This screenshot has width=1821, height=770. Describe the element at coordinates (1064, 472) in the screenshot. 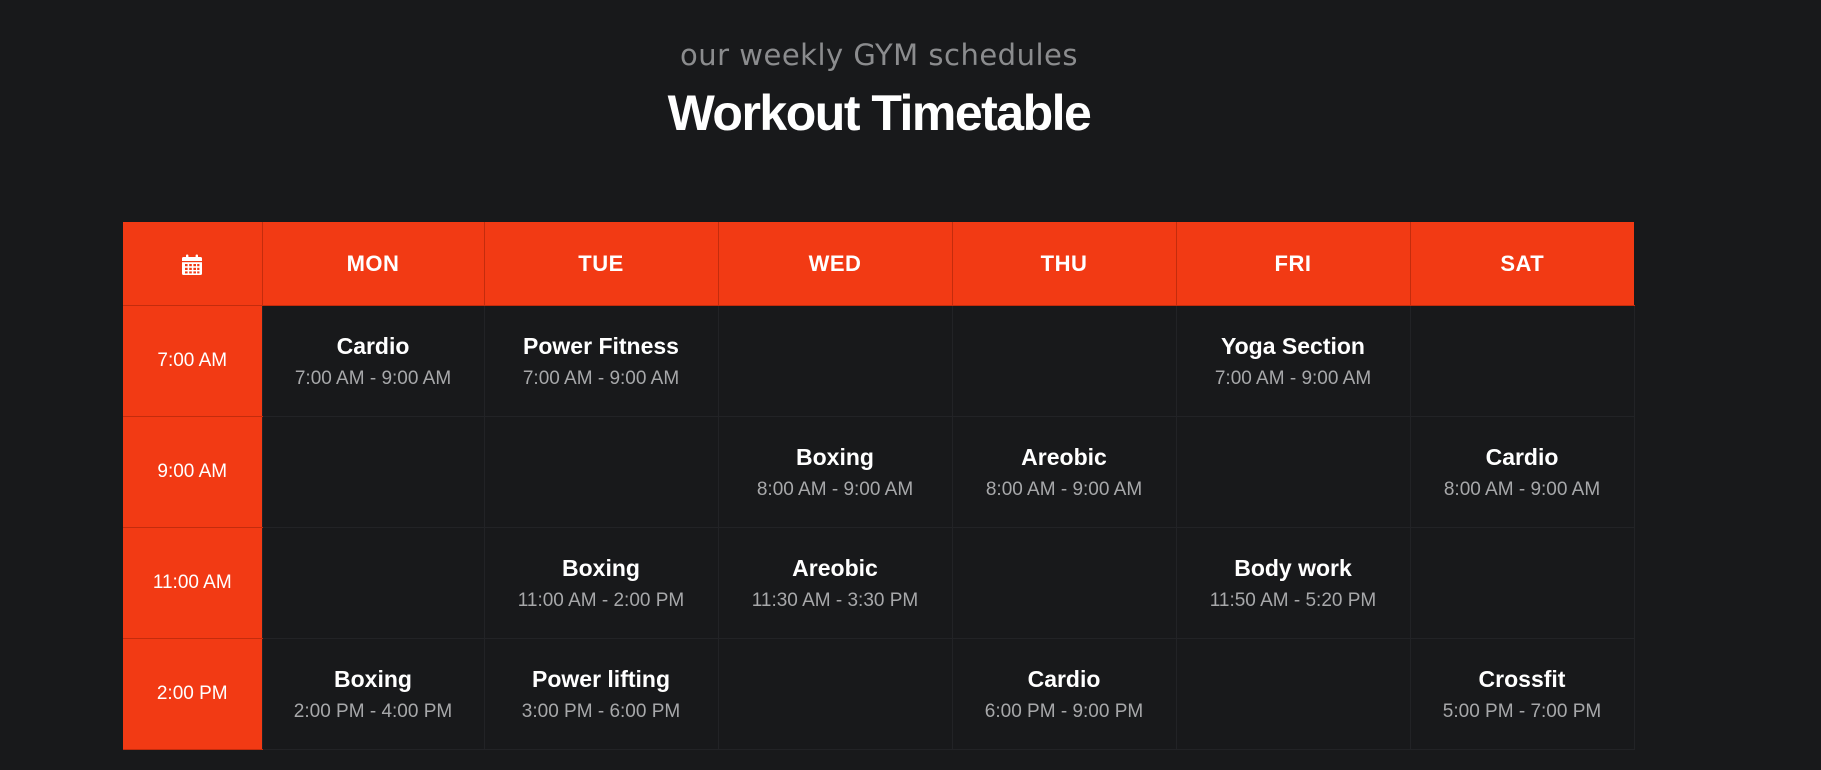

I see `class-cell: Areobic 8:00 AM - 9:00 AM` at that location.